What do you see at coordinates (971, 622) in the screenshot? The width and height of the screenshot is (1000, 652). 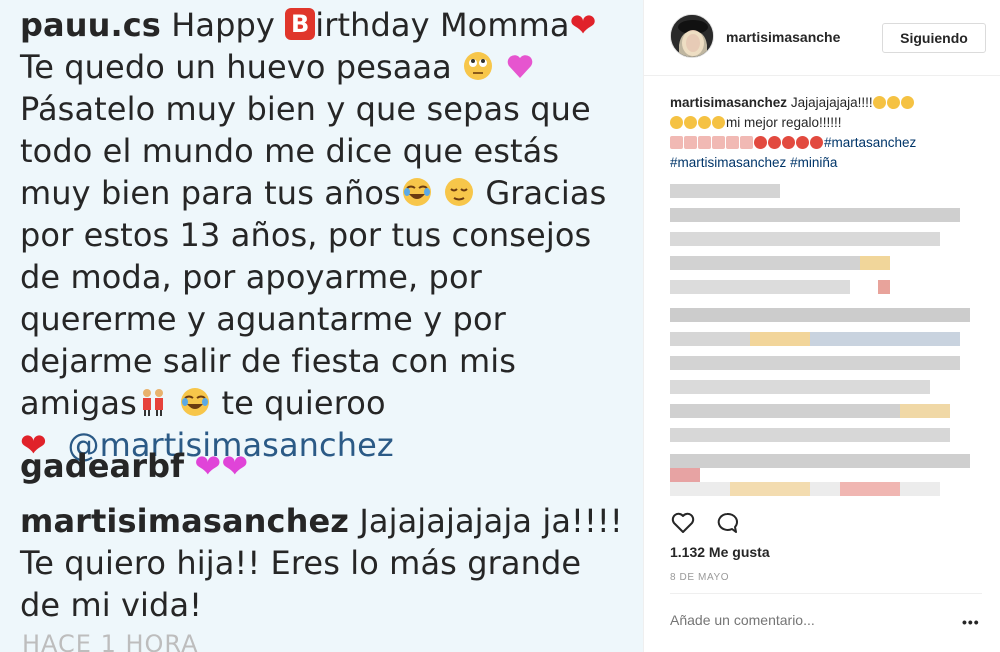 I see `more-options-icon: •••` at bounding box center [971, 622].